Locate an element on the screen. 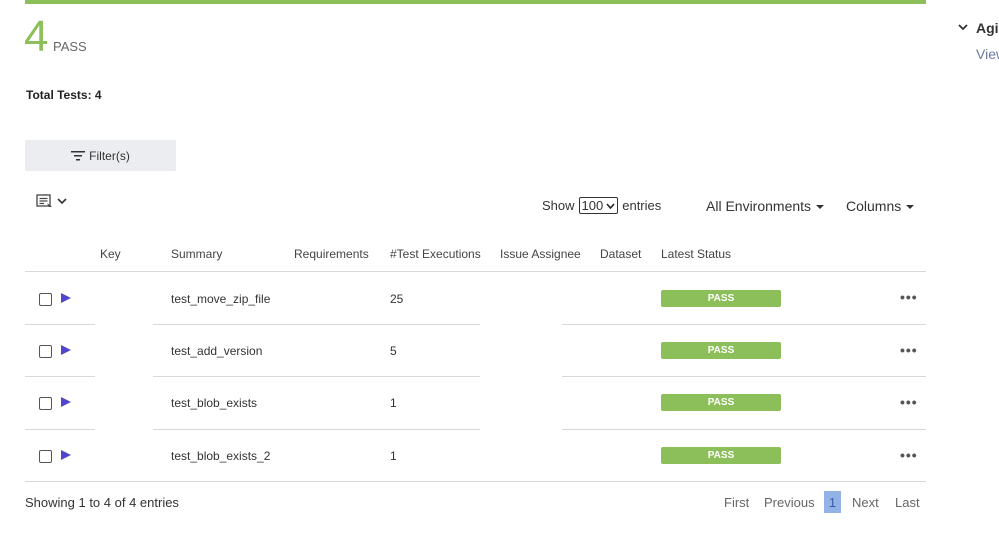 The width and height of the screenshot is (999, 542). entries-select-value: 100 is located at coordinates (592, 205).